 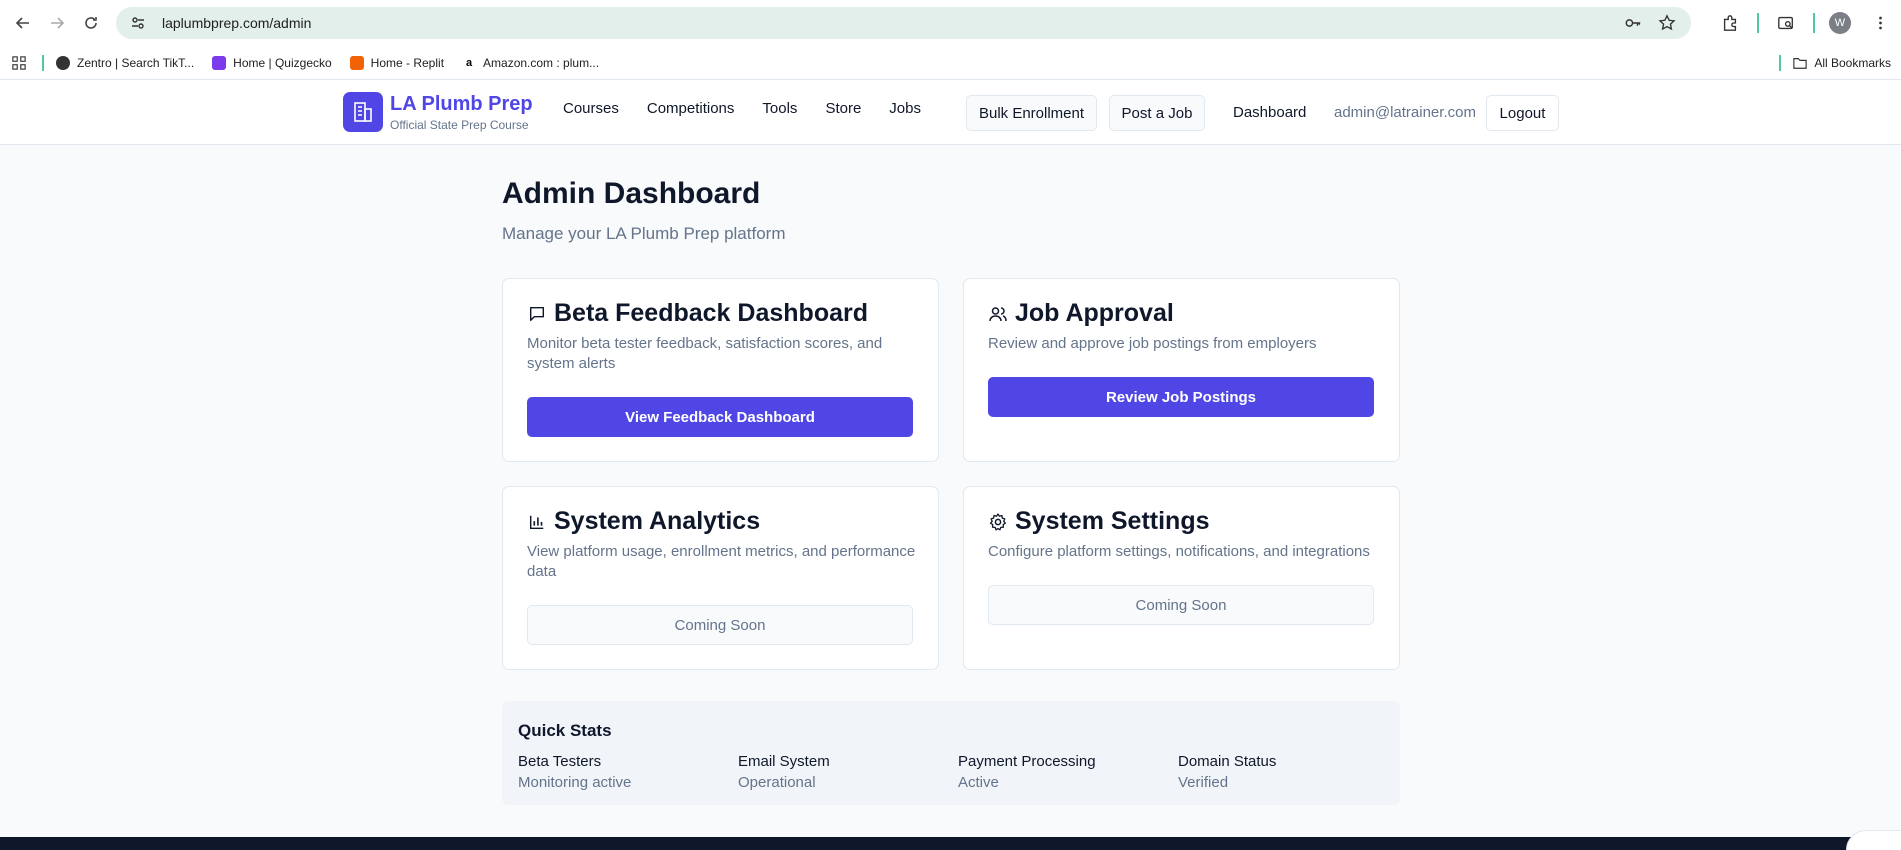 I want to click on quick-stats-title: Quick Stats, so click(x=565, y=730).